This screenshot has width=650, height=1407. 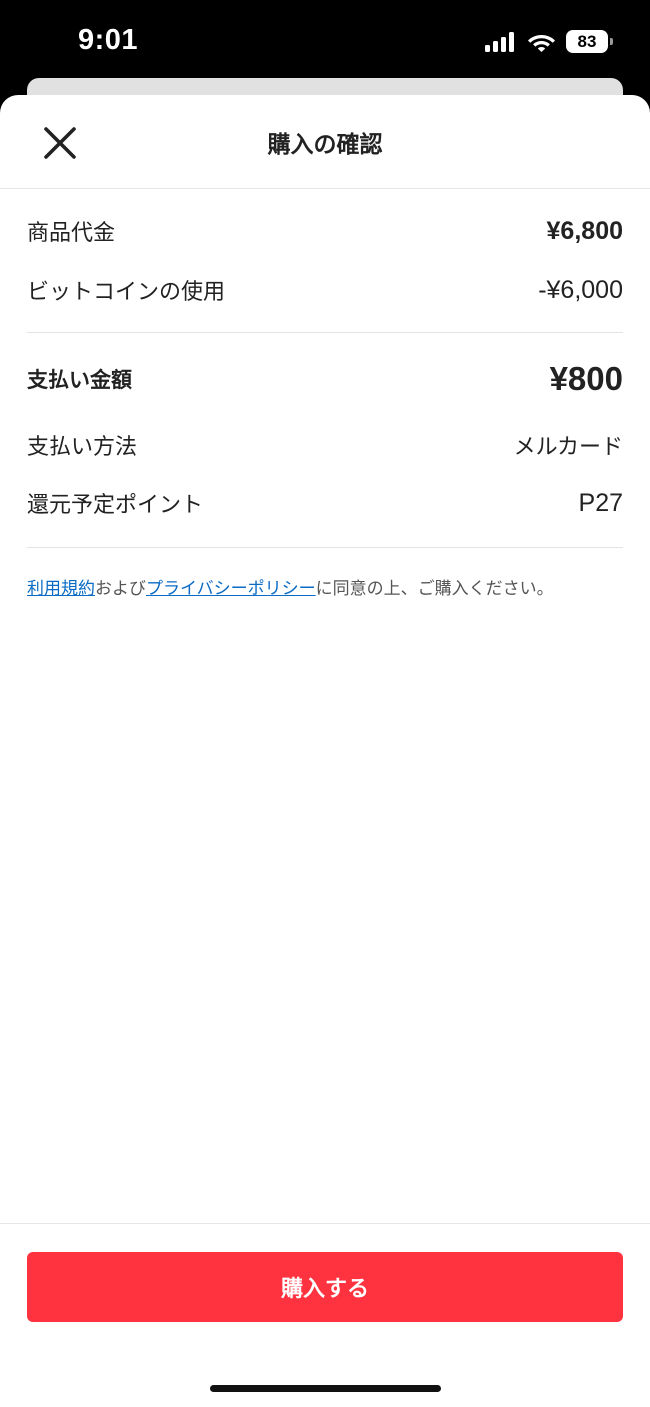 I want to click on home-indicator, so click(x=325, y=1388).